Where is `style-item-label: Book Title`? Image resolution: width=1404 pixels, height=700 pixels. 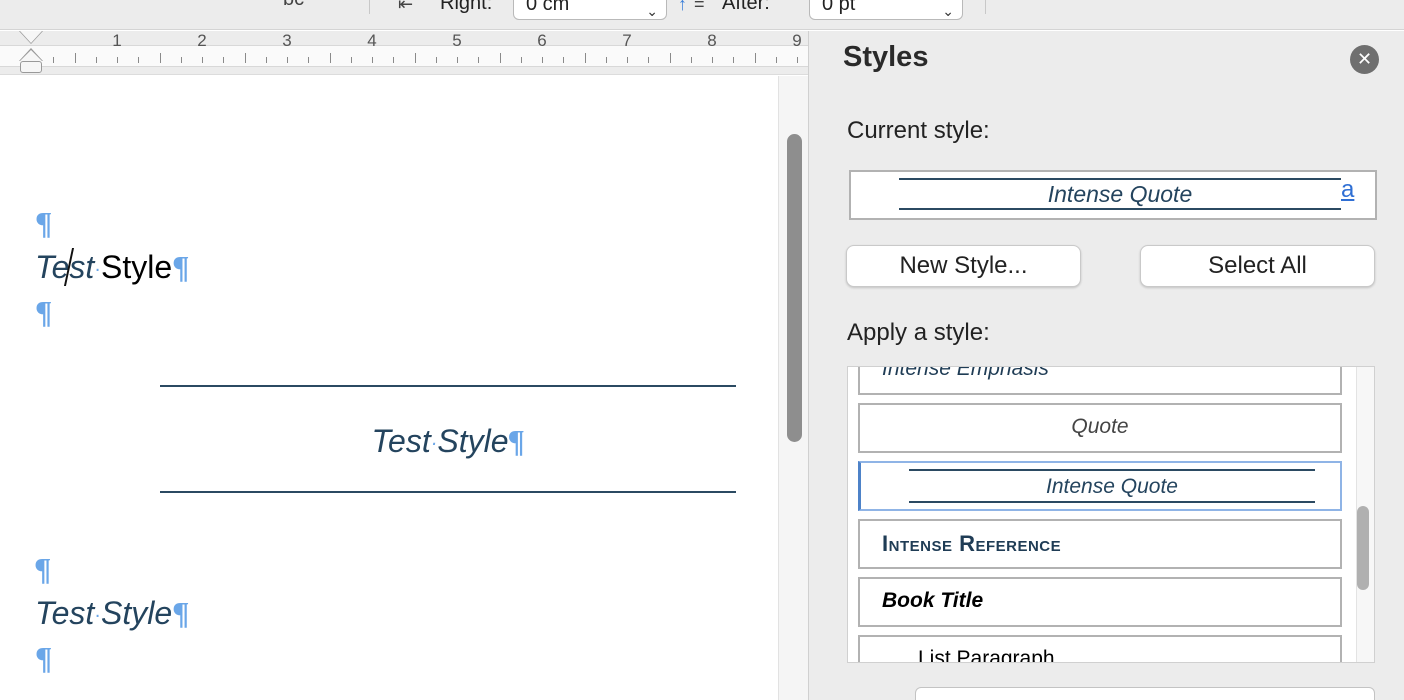 style-item-label: Book Title is located at coordinates (933, 600).